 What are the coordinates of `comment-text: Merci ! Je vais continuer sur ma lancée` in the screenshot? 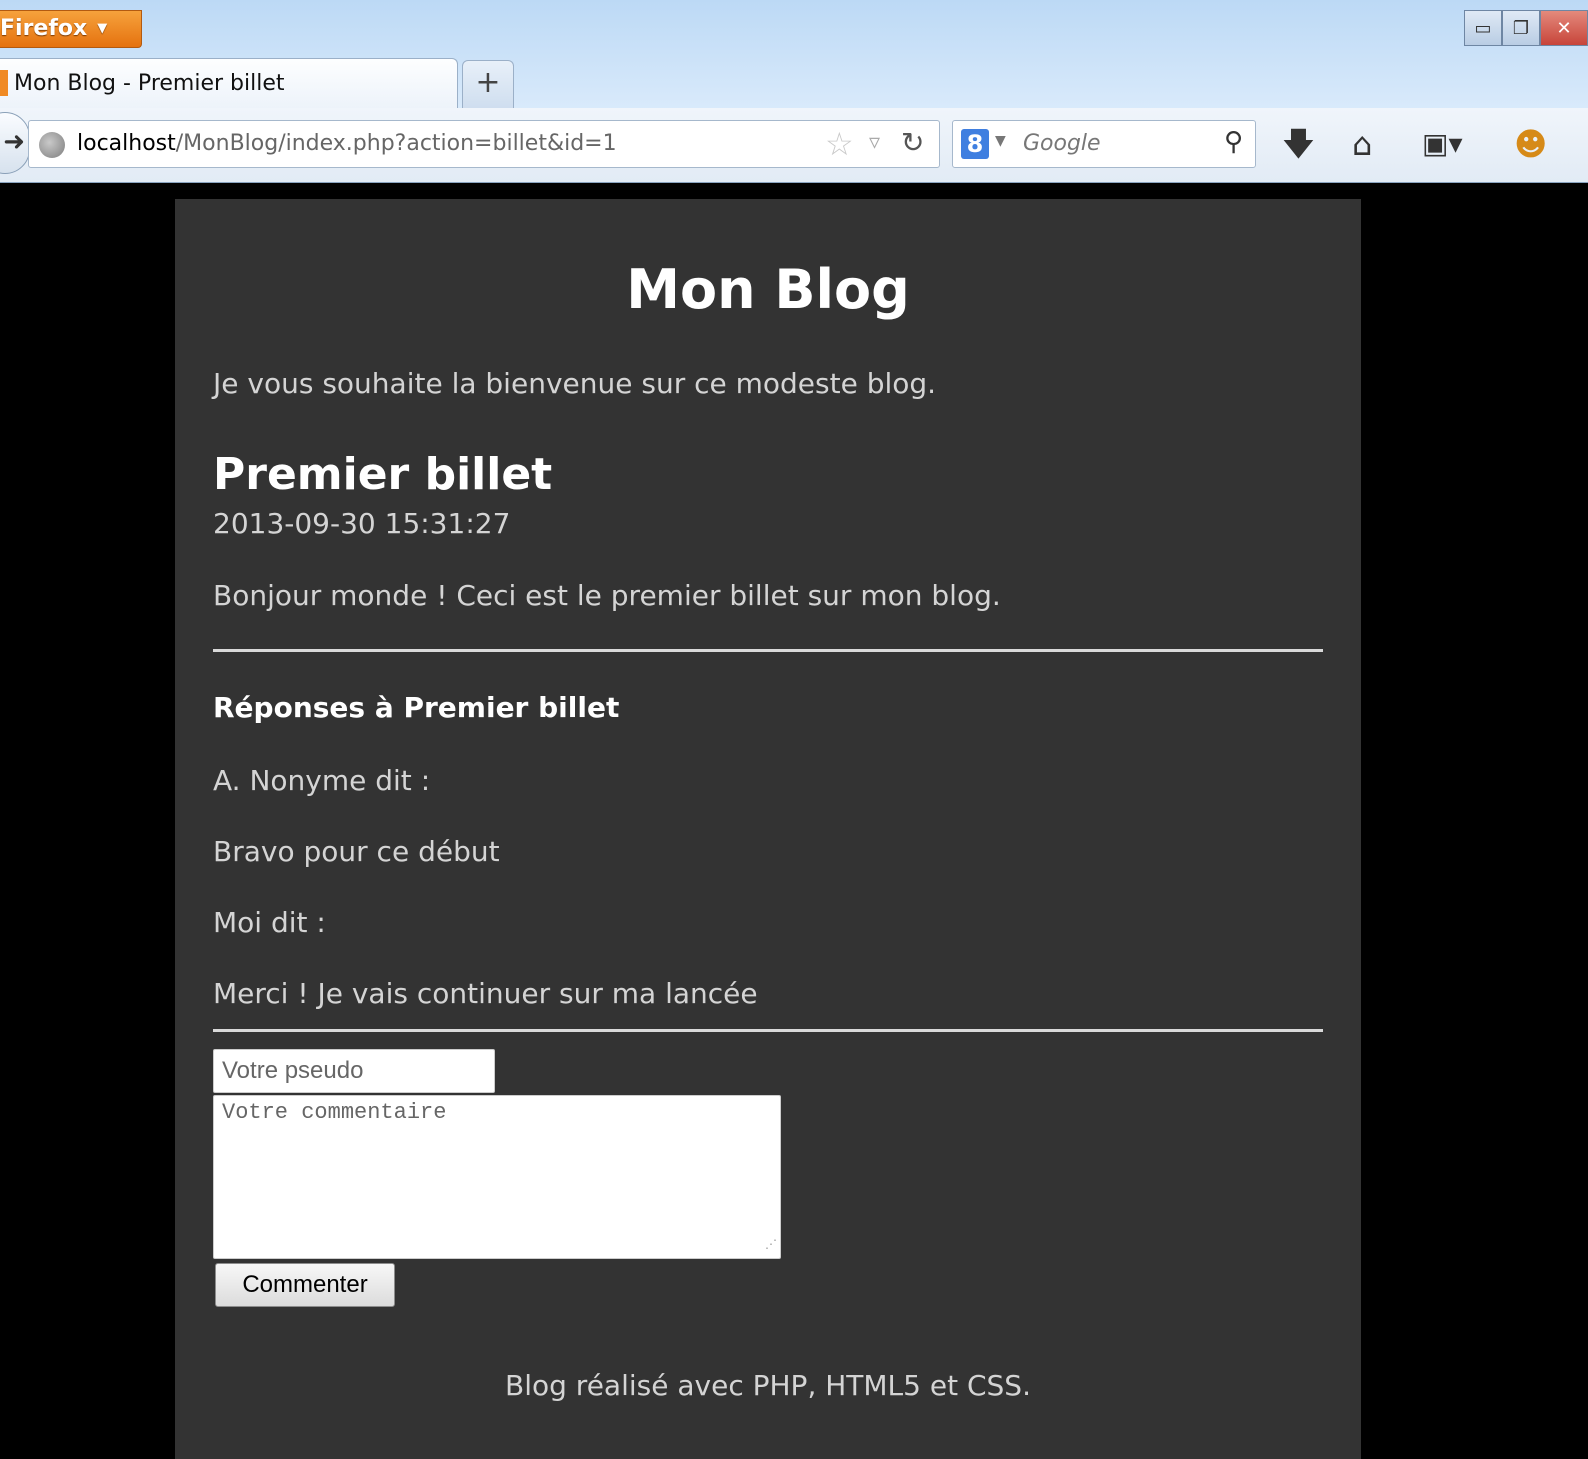 It's located at (485, 993).